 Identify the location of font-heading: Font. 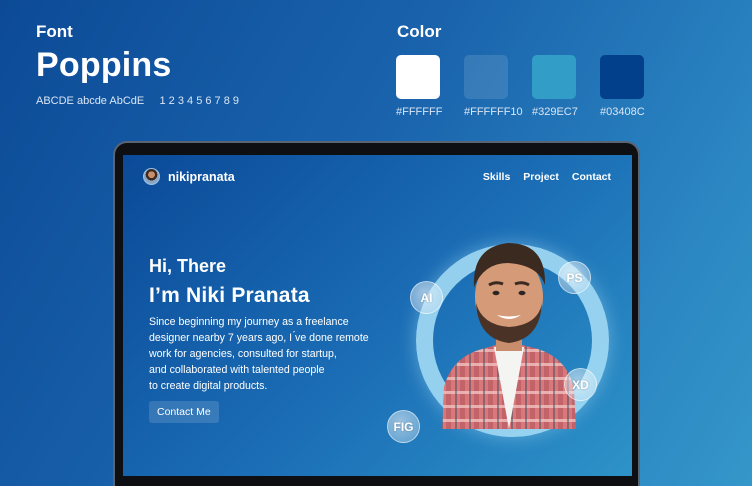
(54, 31).